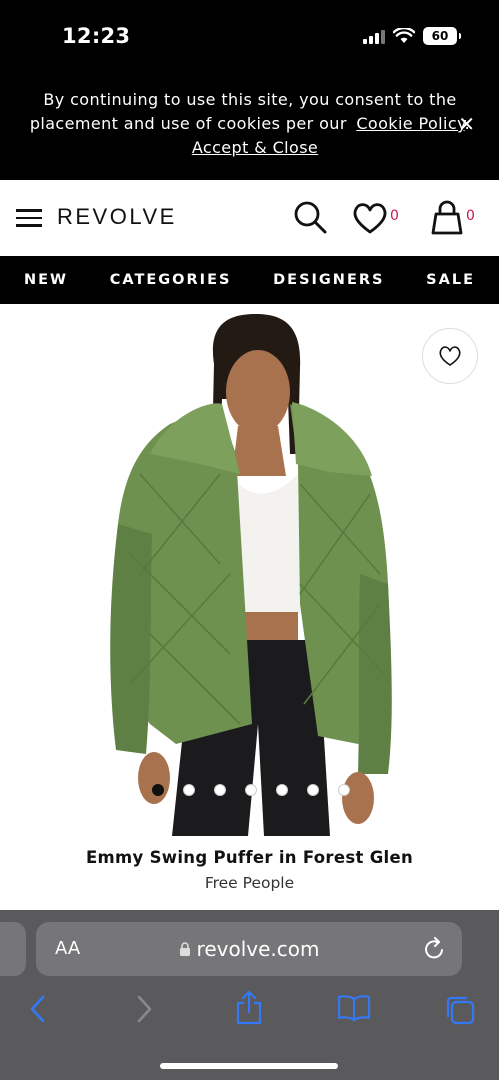  Describe the element at coordinates (255, 147) in the screenshot. I see `accept-close-button: Accept & Close` at that location.